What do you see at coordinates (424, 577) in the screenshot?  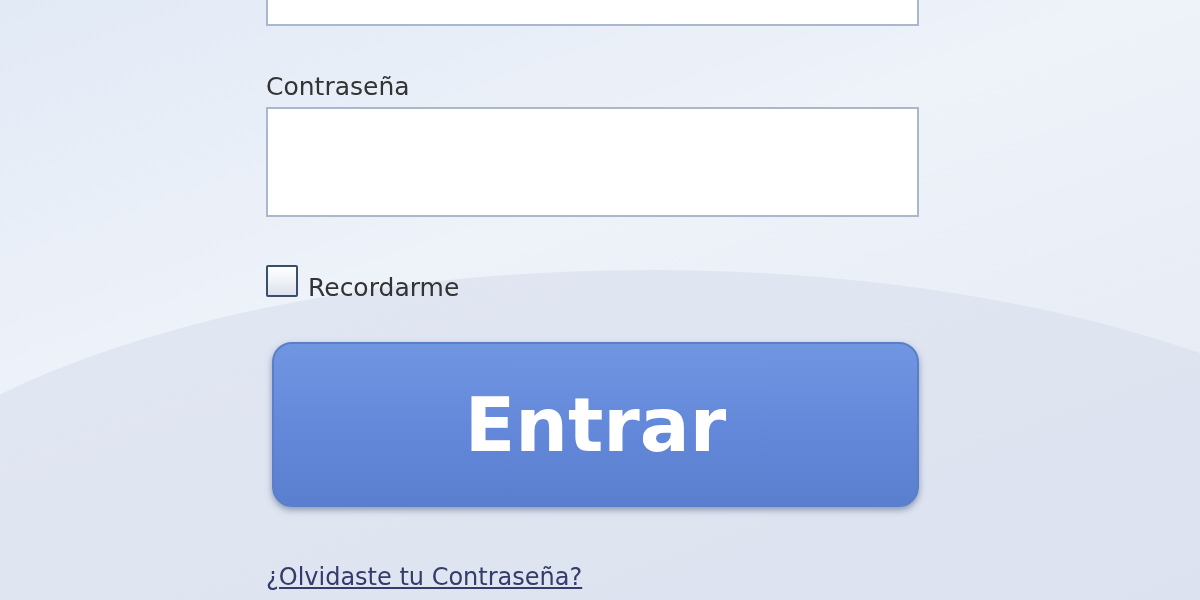 I see `forgot-password-link: ¿Olvidaste tu Contraseña?` at bounding box center [424, 577].